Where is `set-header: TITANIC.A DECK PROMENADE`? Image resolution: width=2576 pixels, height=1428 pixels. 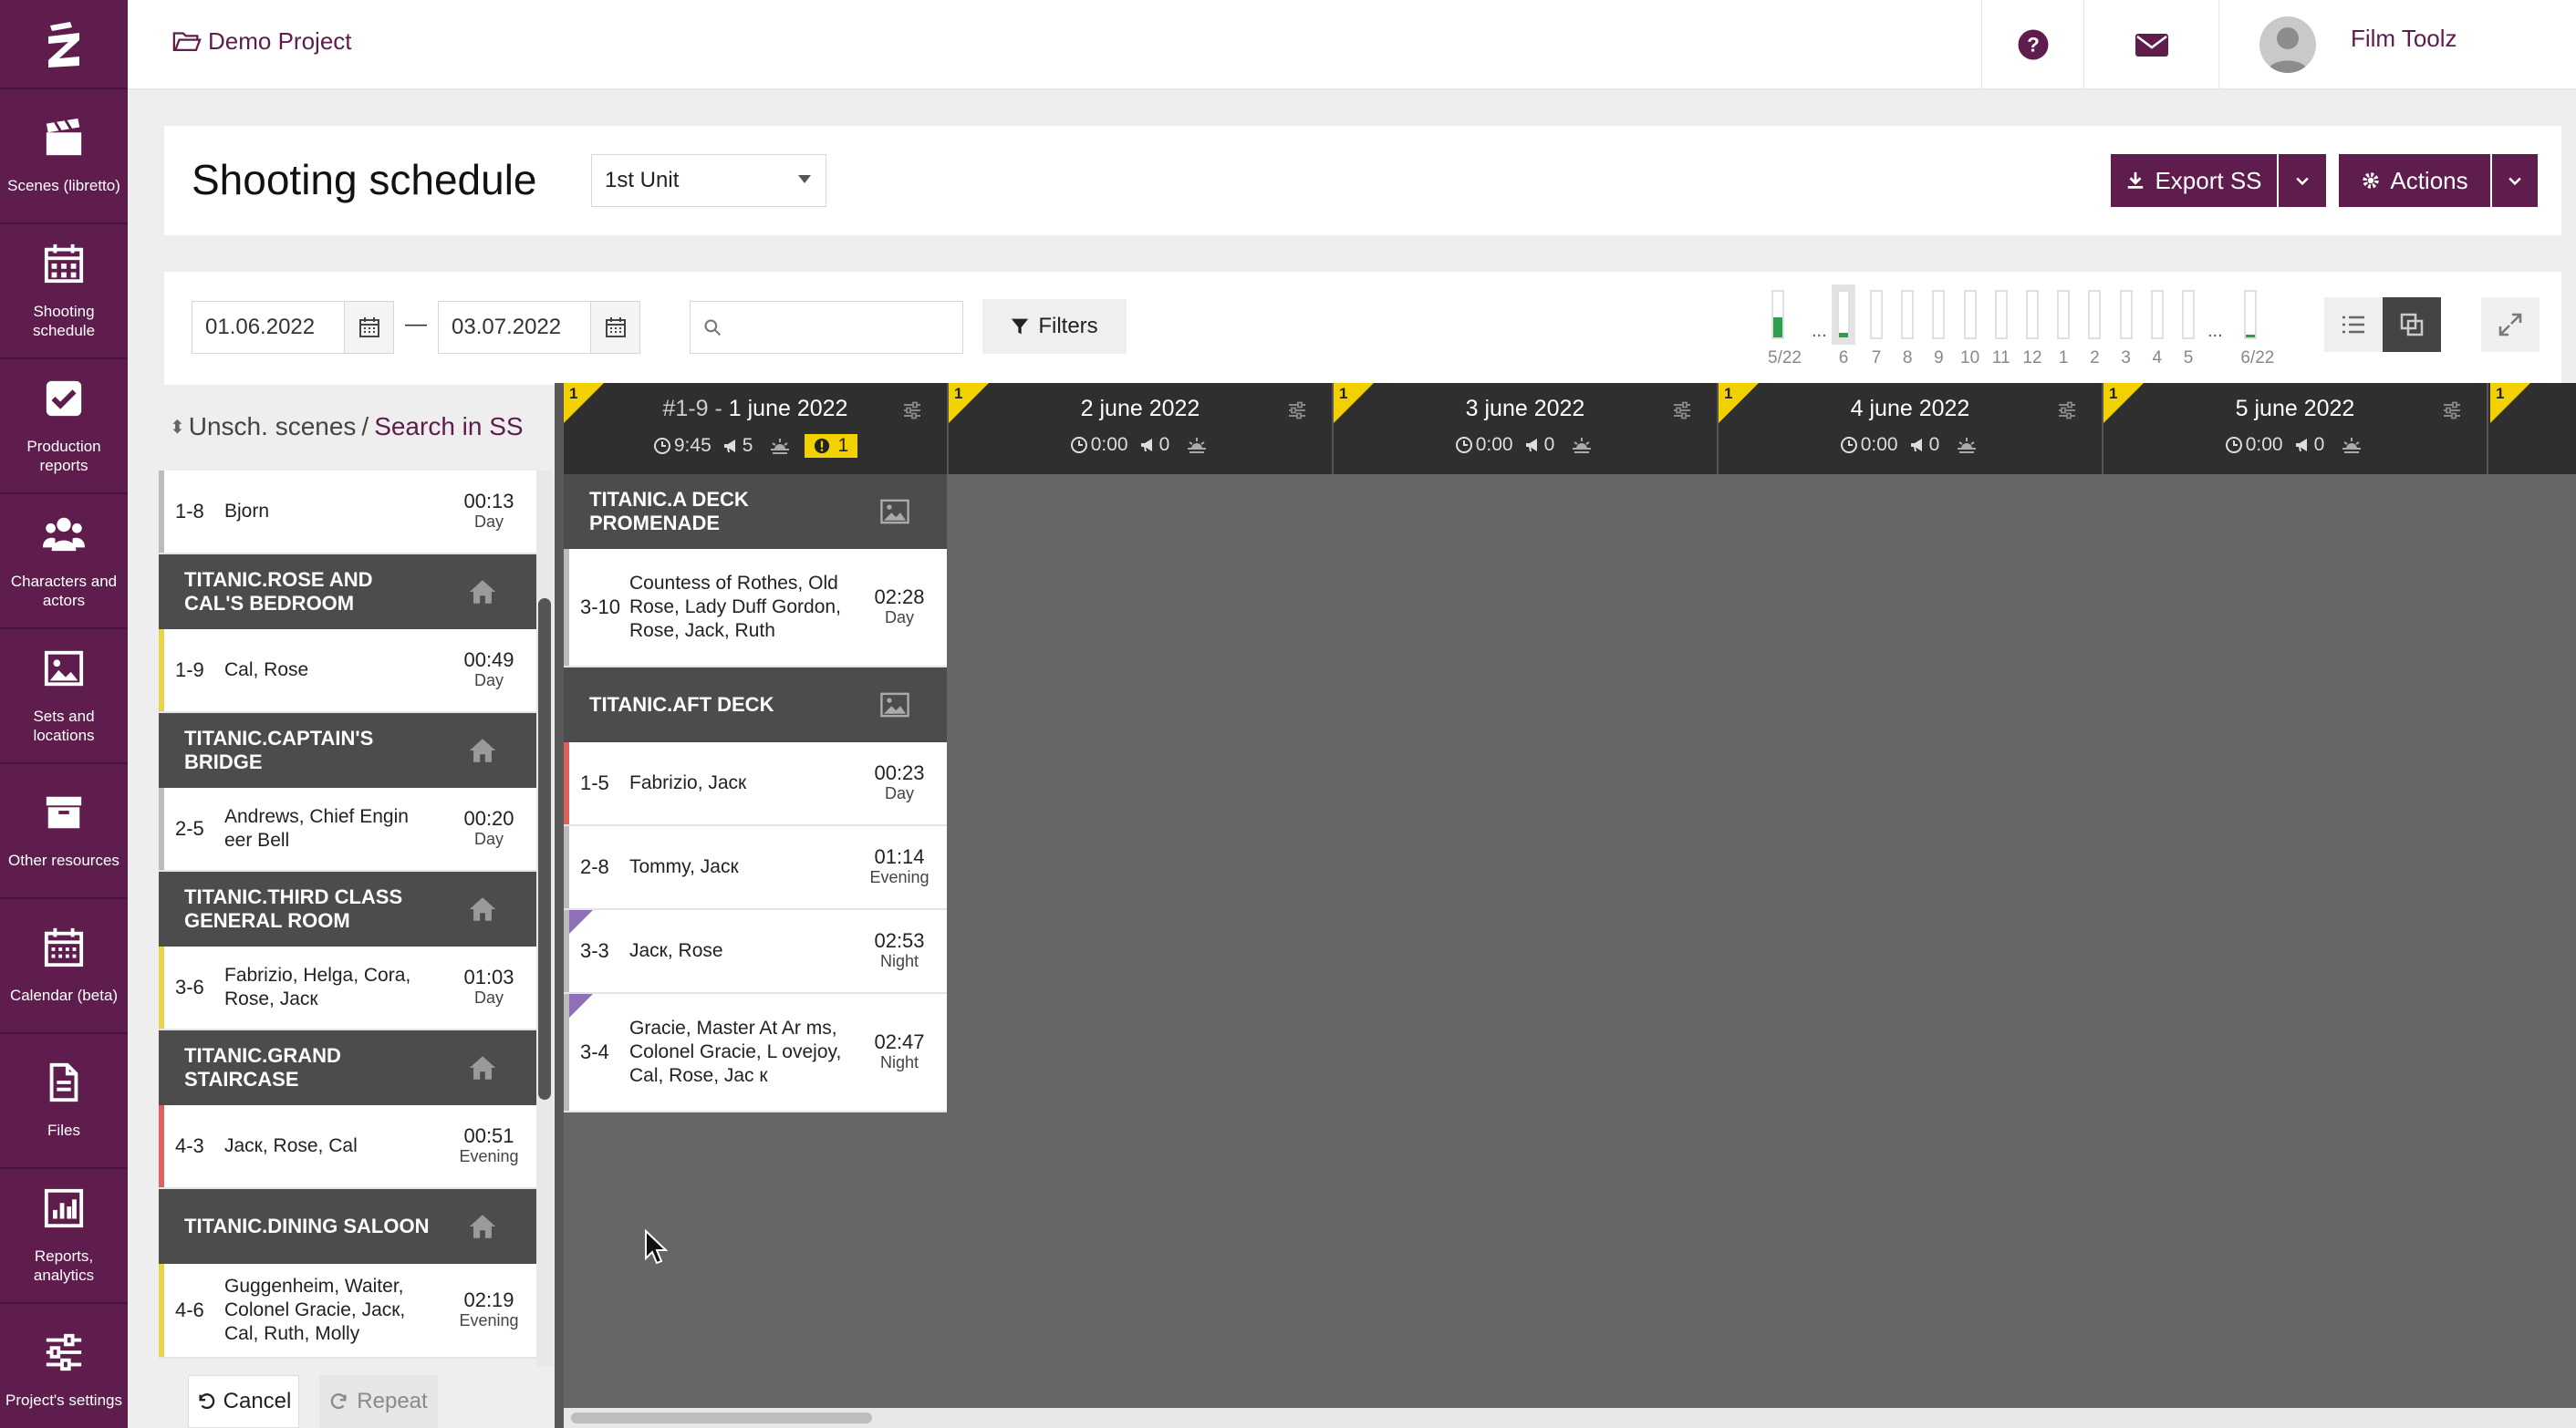
set-header: TITANIC.A DECK PROMENADE is located at coordinates (755, 512).